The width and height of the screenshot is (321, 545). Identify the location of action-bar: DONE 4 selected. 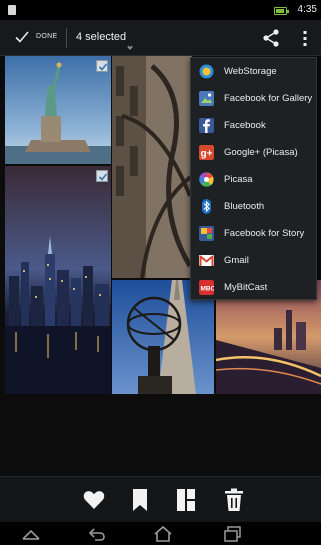
(160, 38).